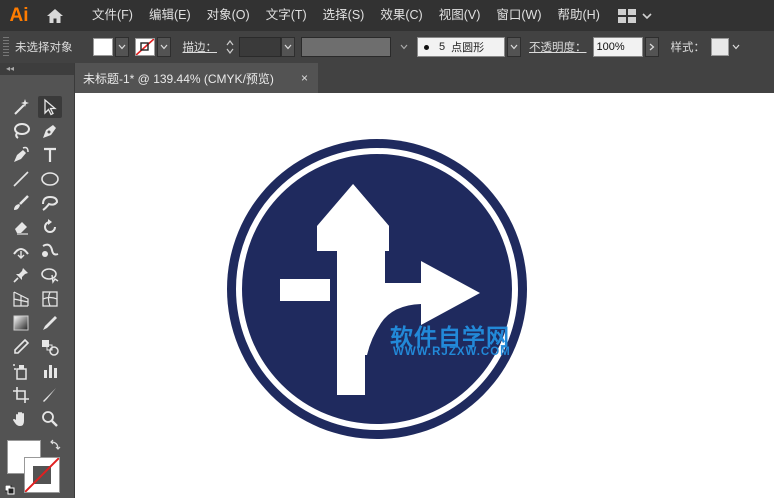 The height and width of the screenshot is (498, 774). I want to click on hand-tool-icon, so click(21, 419).